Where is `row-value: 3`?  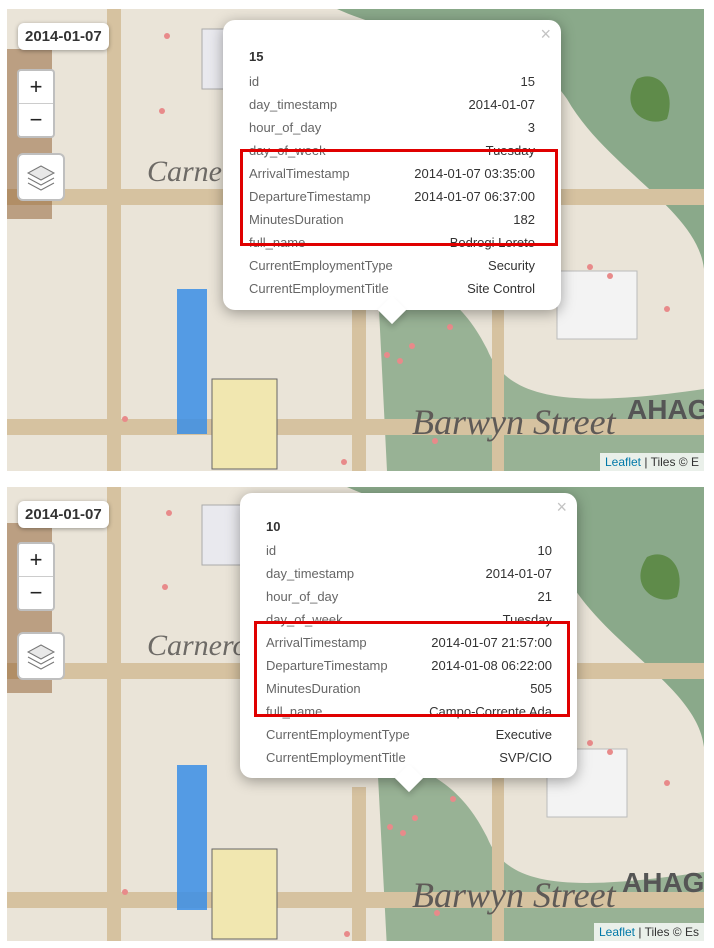 row-value: 3 is located at coordinates (531, 127).